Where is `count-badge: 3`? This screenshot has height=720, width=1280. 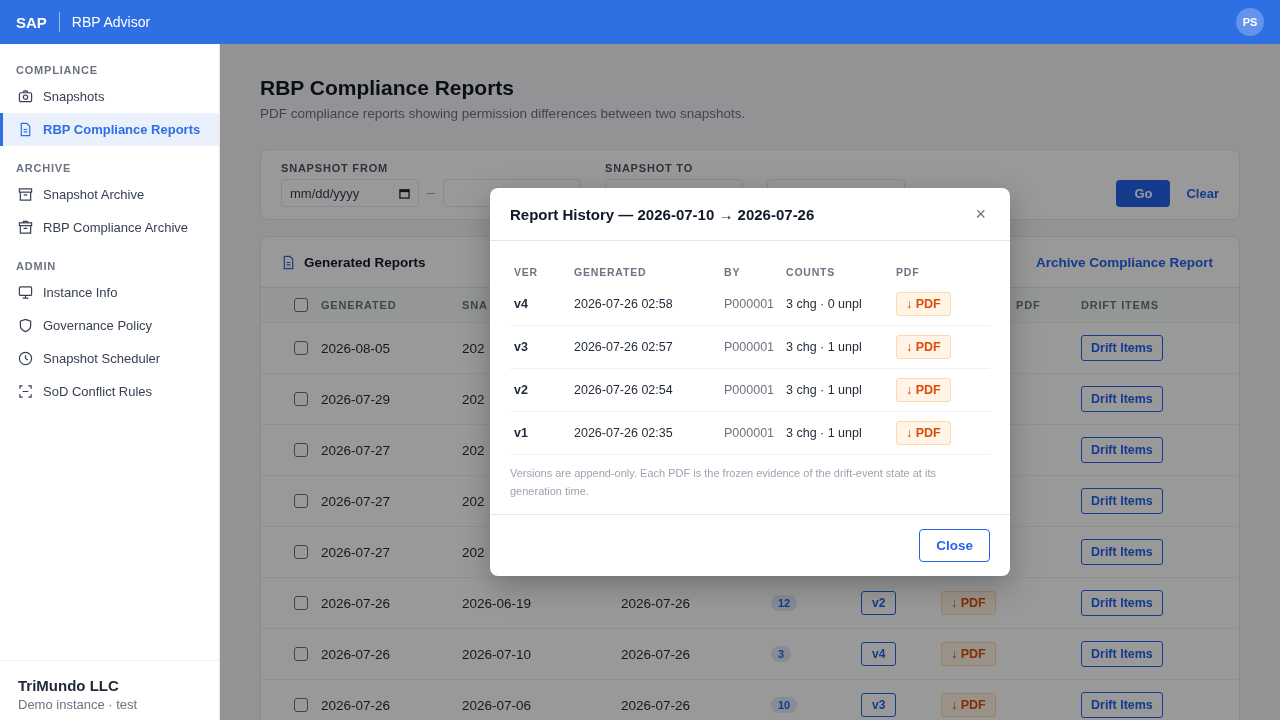 count-badge: 3 is located at coordinates (781, 654).